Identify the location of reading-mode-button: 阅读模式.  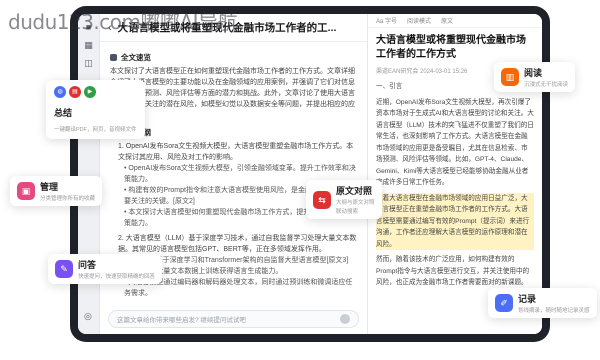
(419, 20).